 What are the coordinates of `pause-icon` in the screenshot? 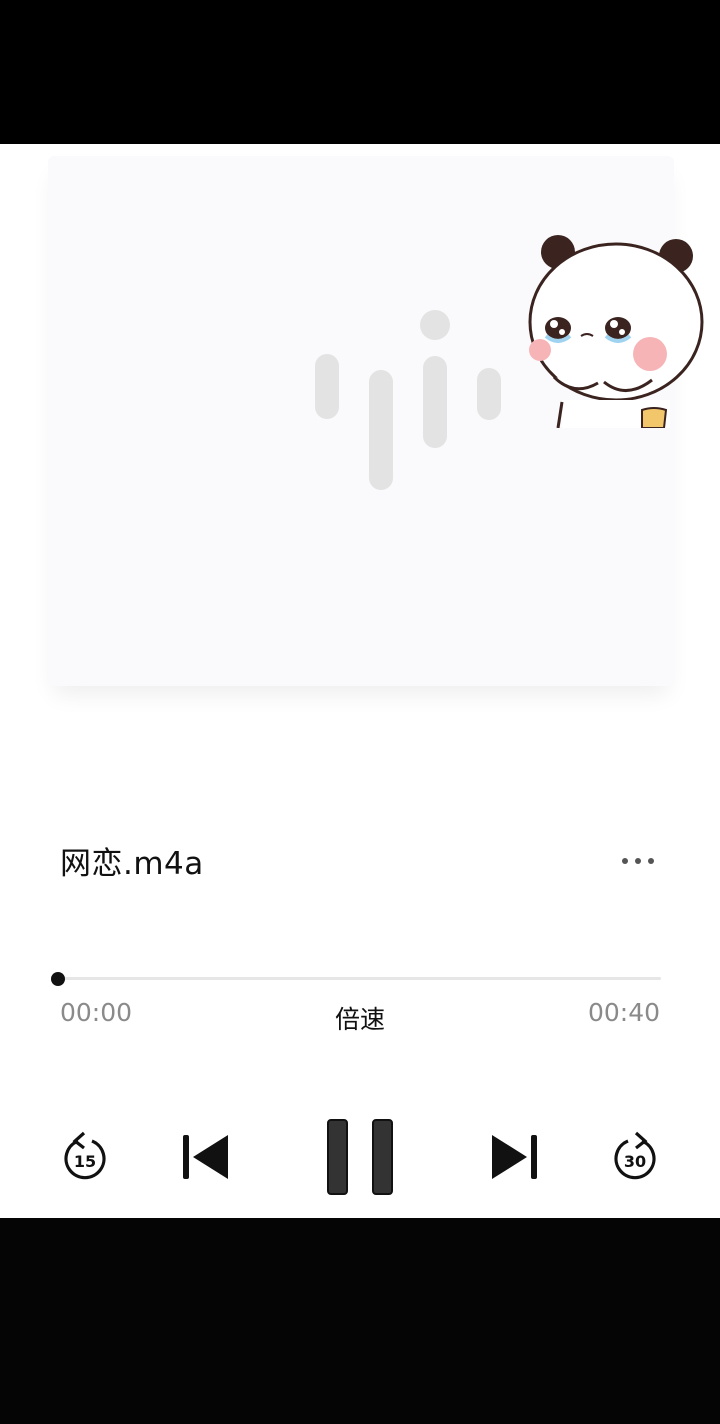 It's located at (360, 1157).